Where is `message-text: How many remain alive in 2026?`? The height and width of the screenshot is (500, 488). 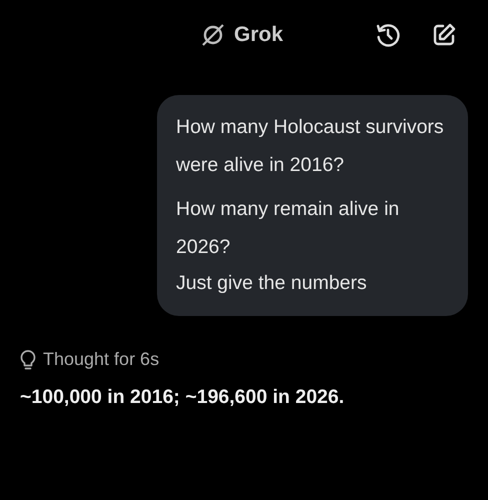 message-text: How many remain alive in 2026? is located at coordinates (288, 228).